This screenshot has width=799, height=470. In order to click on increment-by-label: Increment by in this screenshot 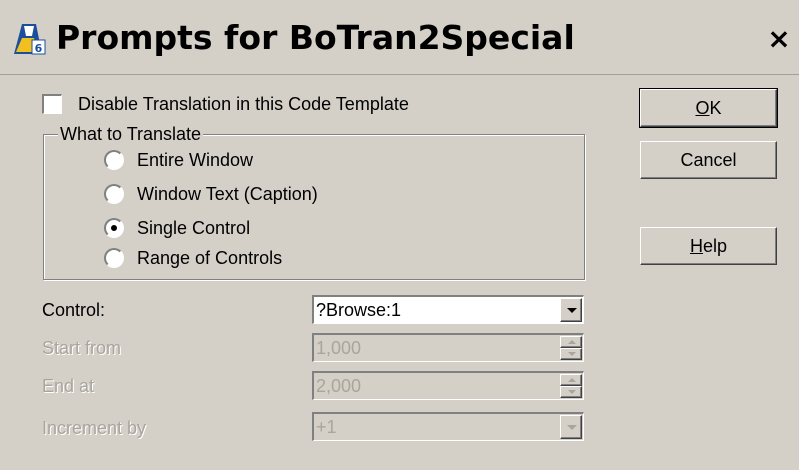, I will do `click(94, 428)`.